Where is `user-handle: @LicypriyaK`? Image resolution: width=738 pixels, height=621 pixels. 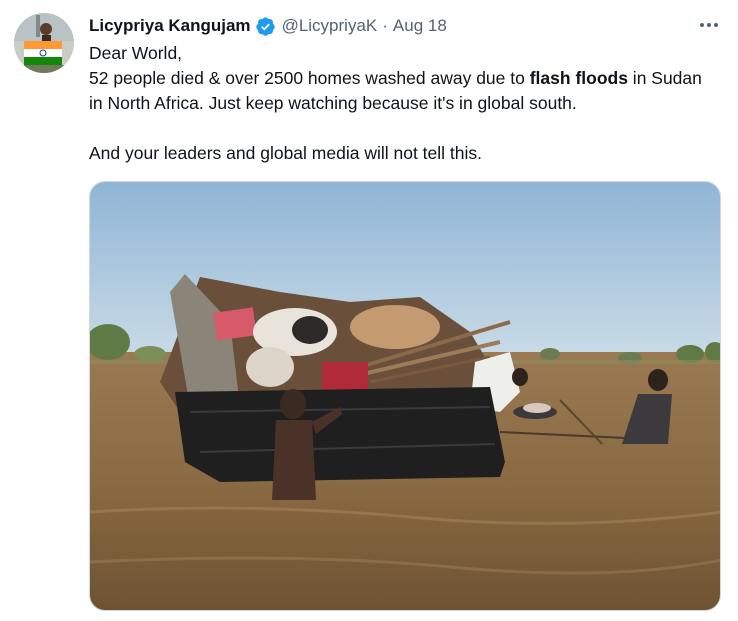 user-handle: @LicypriyaK is located at coordinates (330, 26).